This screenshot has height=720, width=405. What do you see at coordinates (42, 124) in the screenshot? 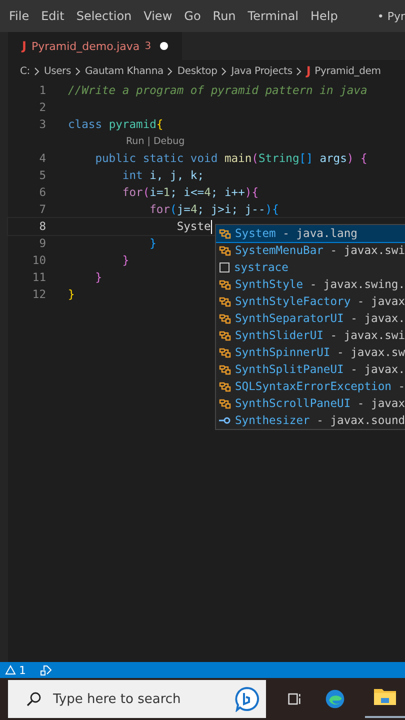
I see `line-number: 3` at bounding box center [42, 124].